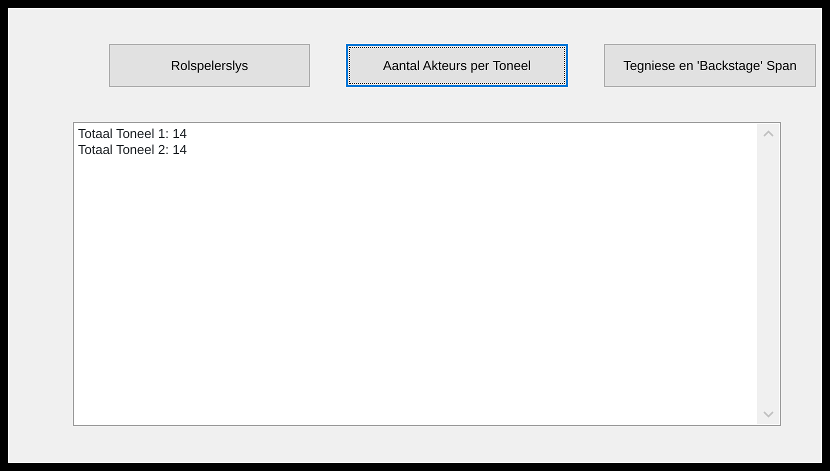 This screenshot has width=830, height=471. I want to click on list-item: Totaal Toneel 1: 14, so click(132, 134).